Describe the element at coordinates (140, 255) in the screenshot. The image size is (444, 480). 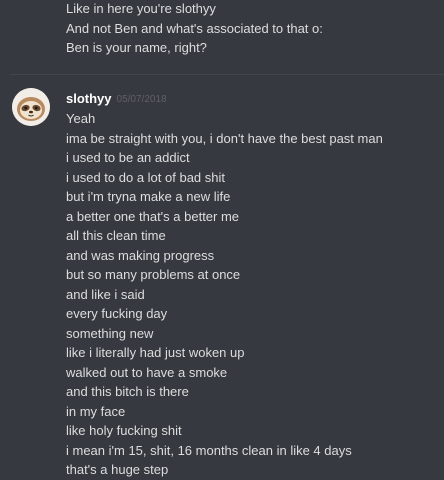
I see `message-line: and was making progress` at that location.